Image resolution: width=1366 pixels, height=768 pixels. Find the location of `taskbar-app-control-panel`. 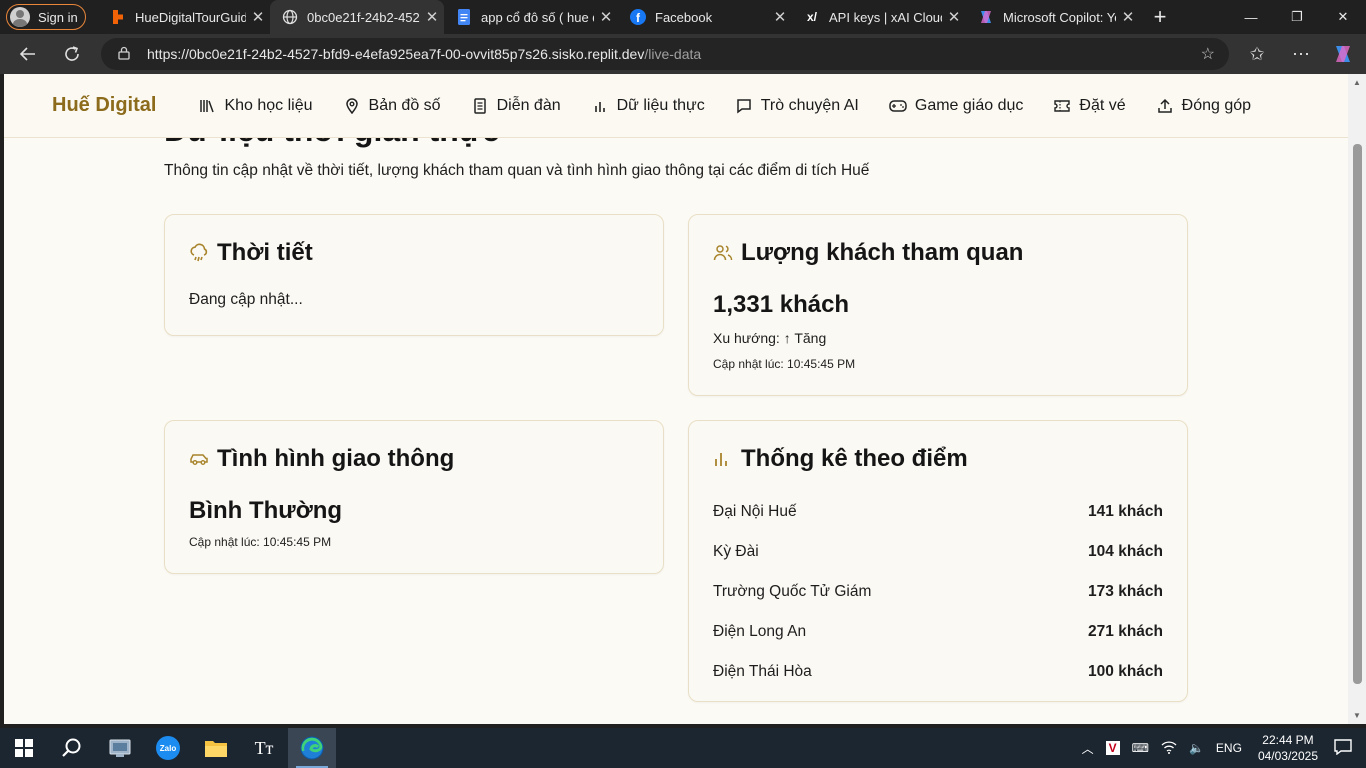

taskbar-app-control-panel is located at coordinates (120, 748).